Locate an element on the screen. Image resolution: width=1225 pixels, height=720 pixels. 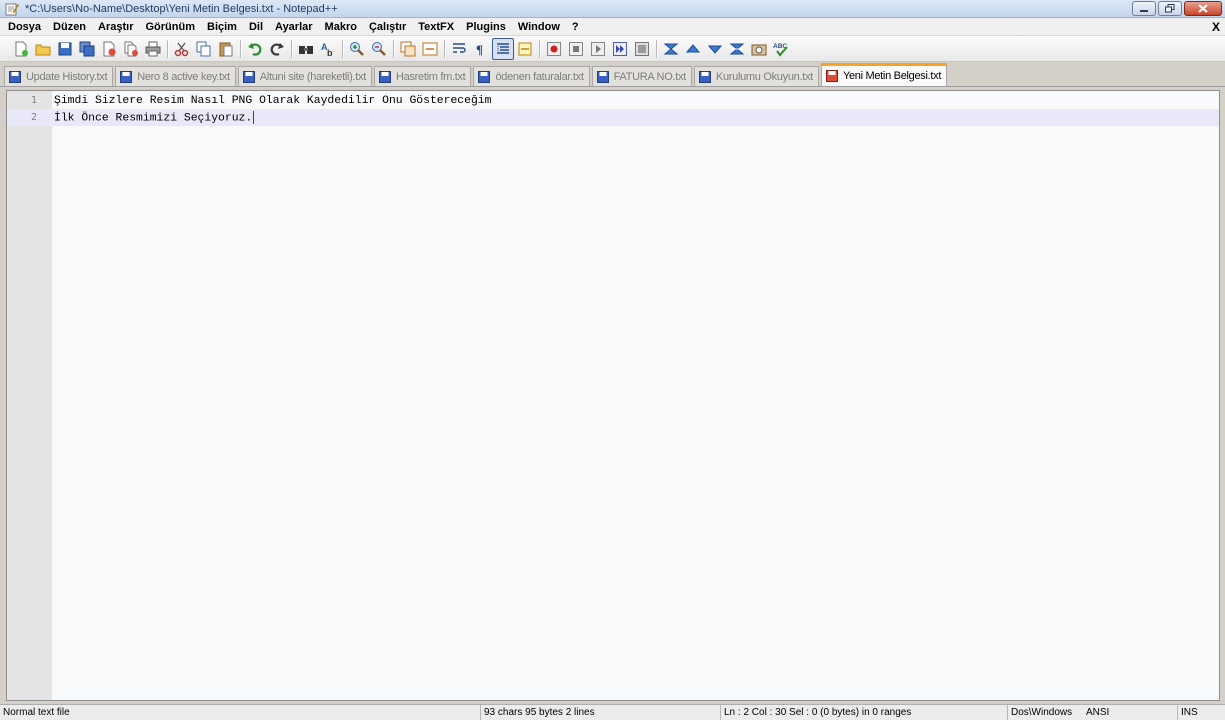
tab-label: Update History.txt is located at coordinates (67, 76).